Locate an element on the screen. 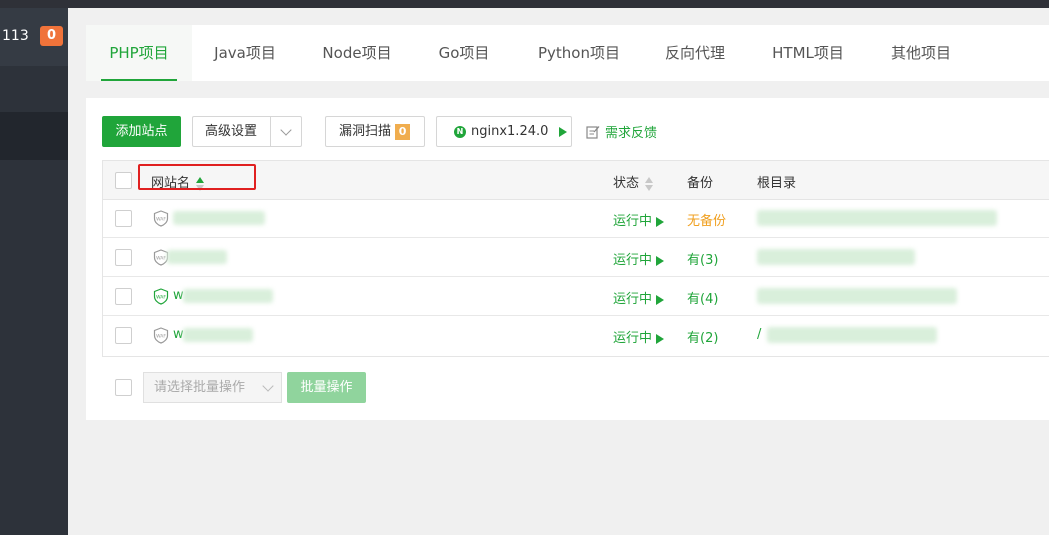 Image resolution: width=1049 pixels, height=535 pixels. table-header: 网站名 状态 备份 根目录 is located at coordinates (576, 180).